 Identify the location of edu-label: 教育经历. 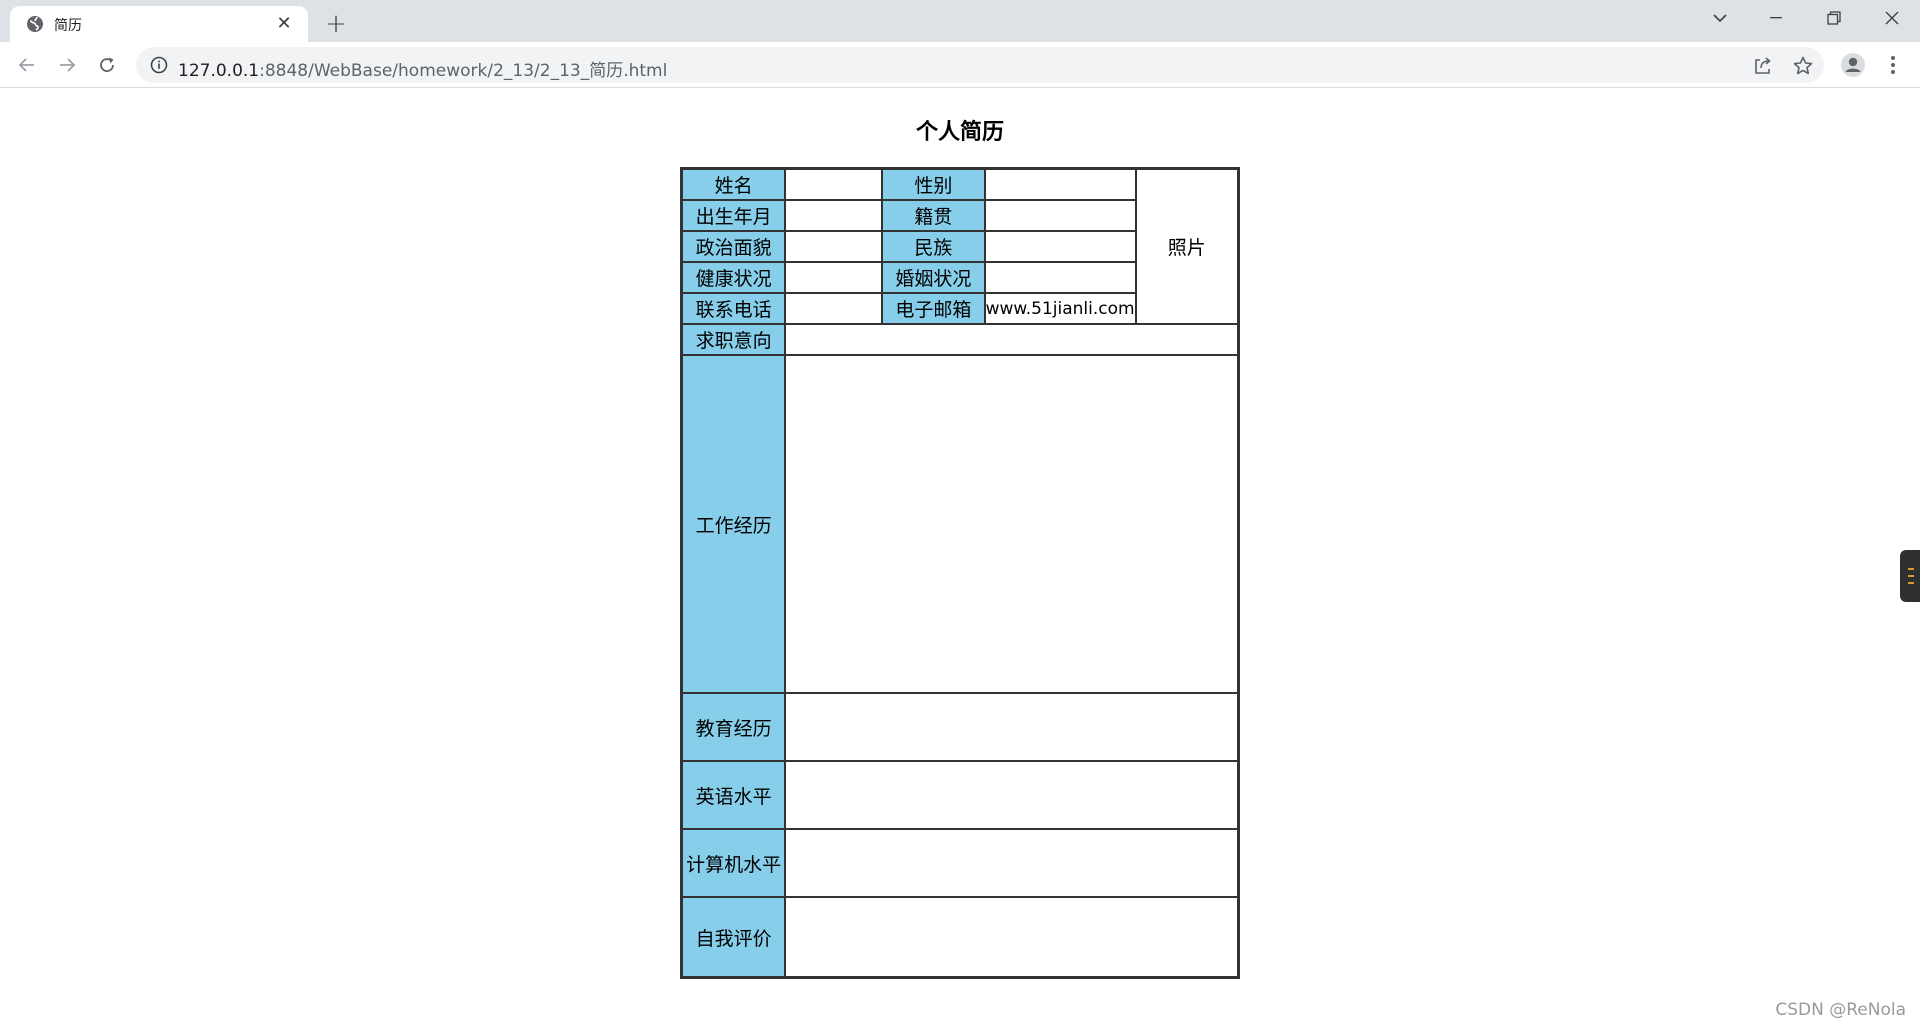
(734, 727).